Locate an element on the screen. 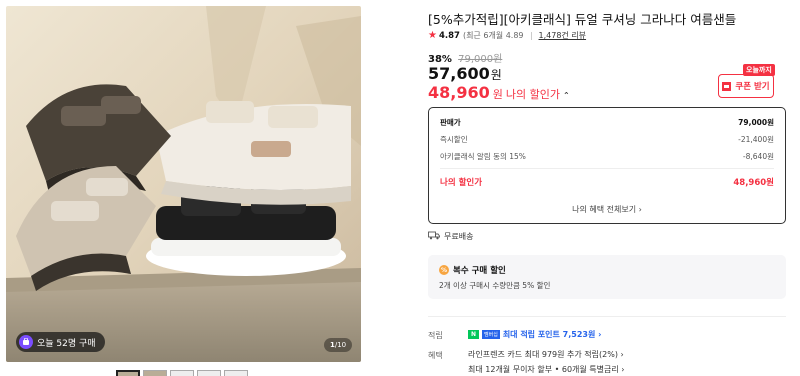 The height and width of the screenshot is (376, 800). max-points-text: 최대 적립 포인트 7,523원 › is located at coordinates (552, 334).